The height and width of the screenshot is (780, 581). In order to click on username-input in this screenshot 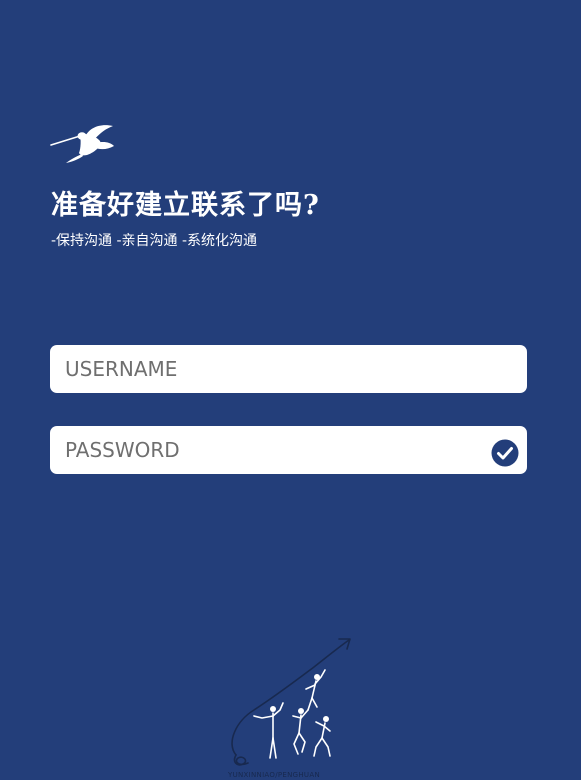, I will do `click(288, 369)`.